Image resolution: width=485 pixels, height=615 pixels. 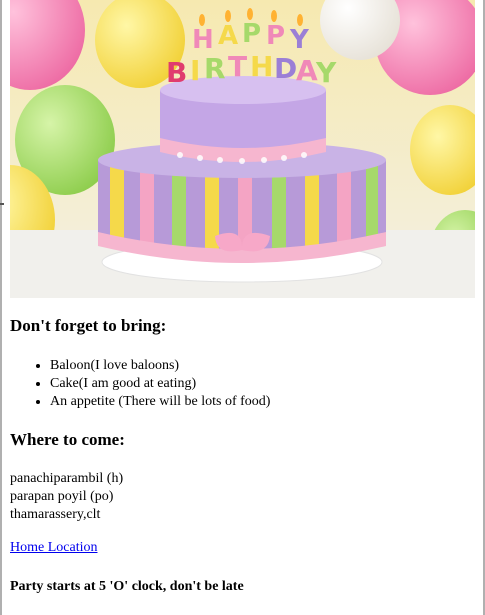 I want to click on list-item: Baloon(I love baloons), so click(x=160, y=366).